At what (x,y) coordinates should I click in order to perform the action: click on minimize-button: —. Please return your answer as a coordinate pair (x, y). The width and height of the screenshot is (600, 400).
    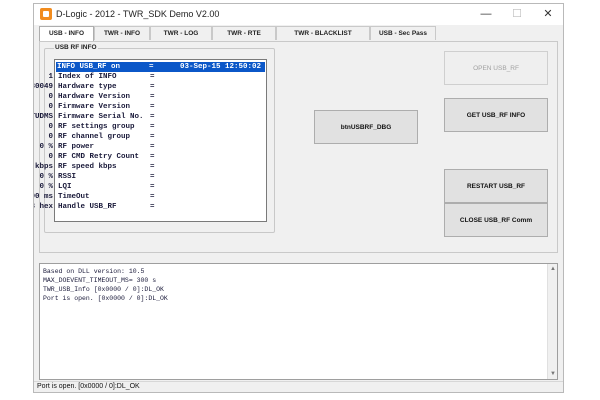
    Looking at the image, I should click on (486, 14).